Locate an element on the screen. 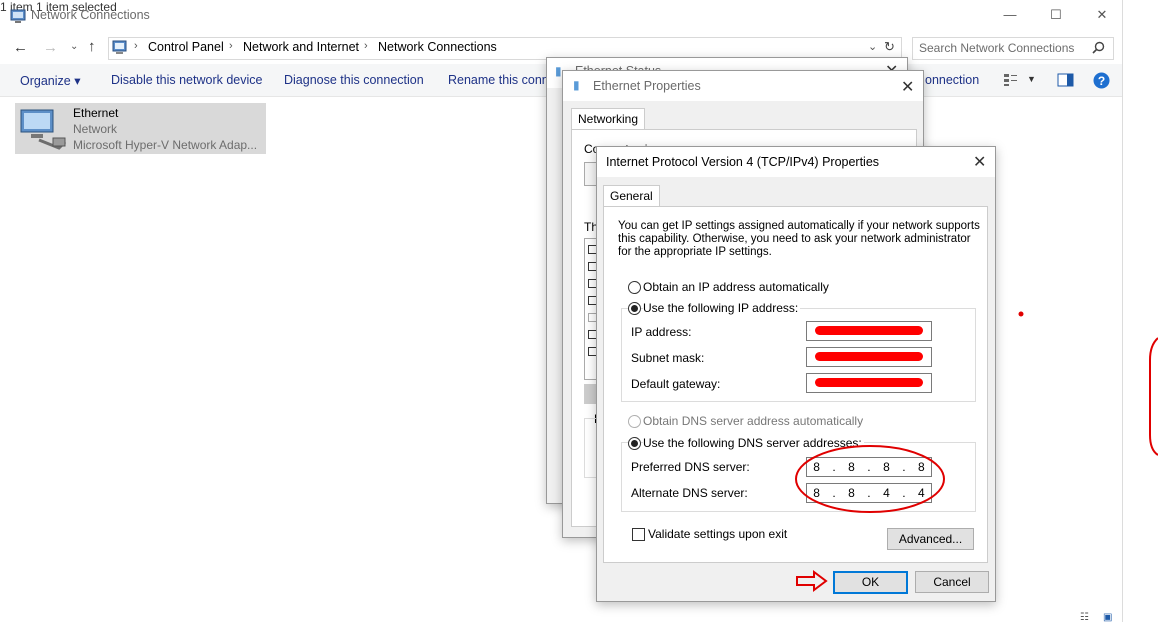 This screenshot has height=623, width=1158. annotation-edge-curve is located at coordinates (1153, 396).